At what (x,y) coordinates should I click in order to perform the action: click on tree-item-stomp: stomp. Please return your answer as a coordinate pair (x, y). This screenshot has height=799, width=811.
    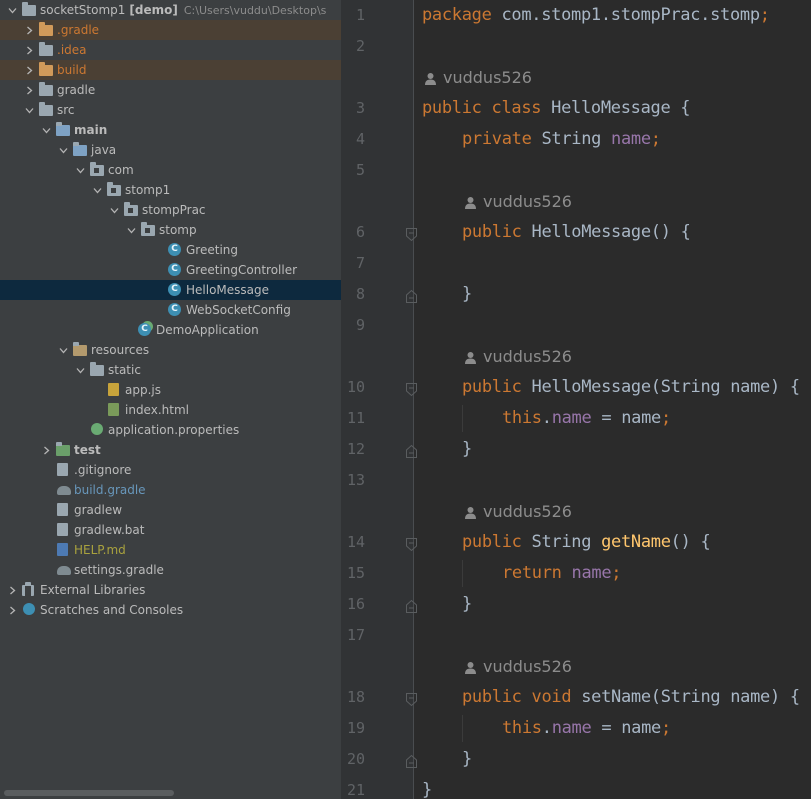
    Looking at the image, I should click on (170, 230).